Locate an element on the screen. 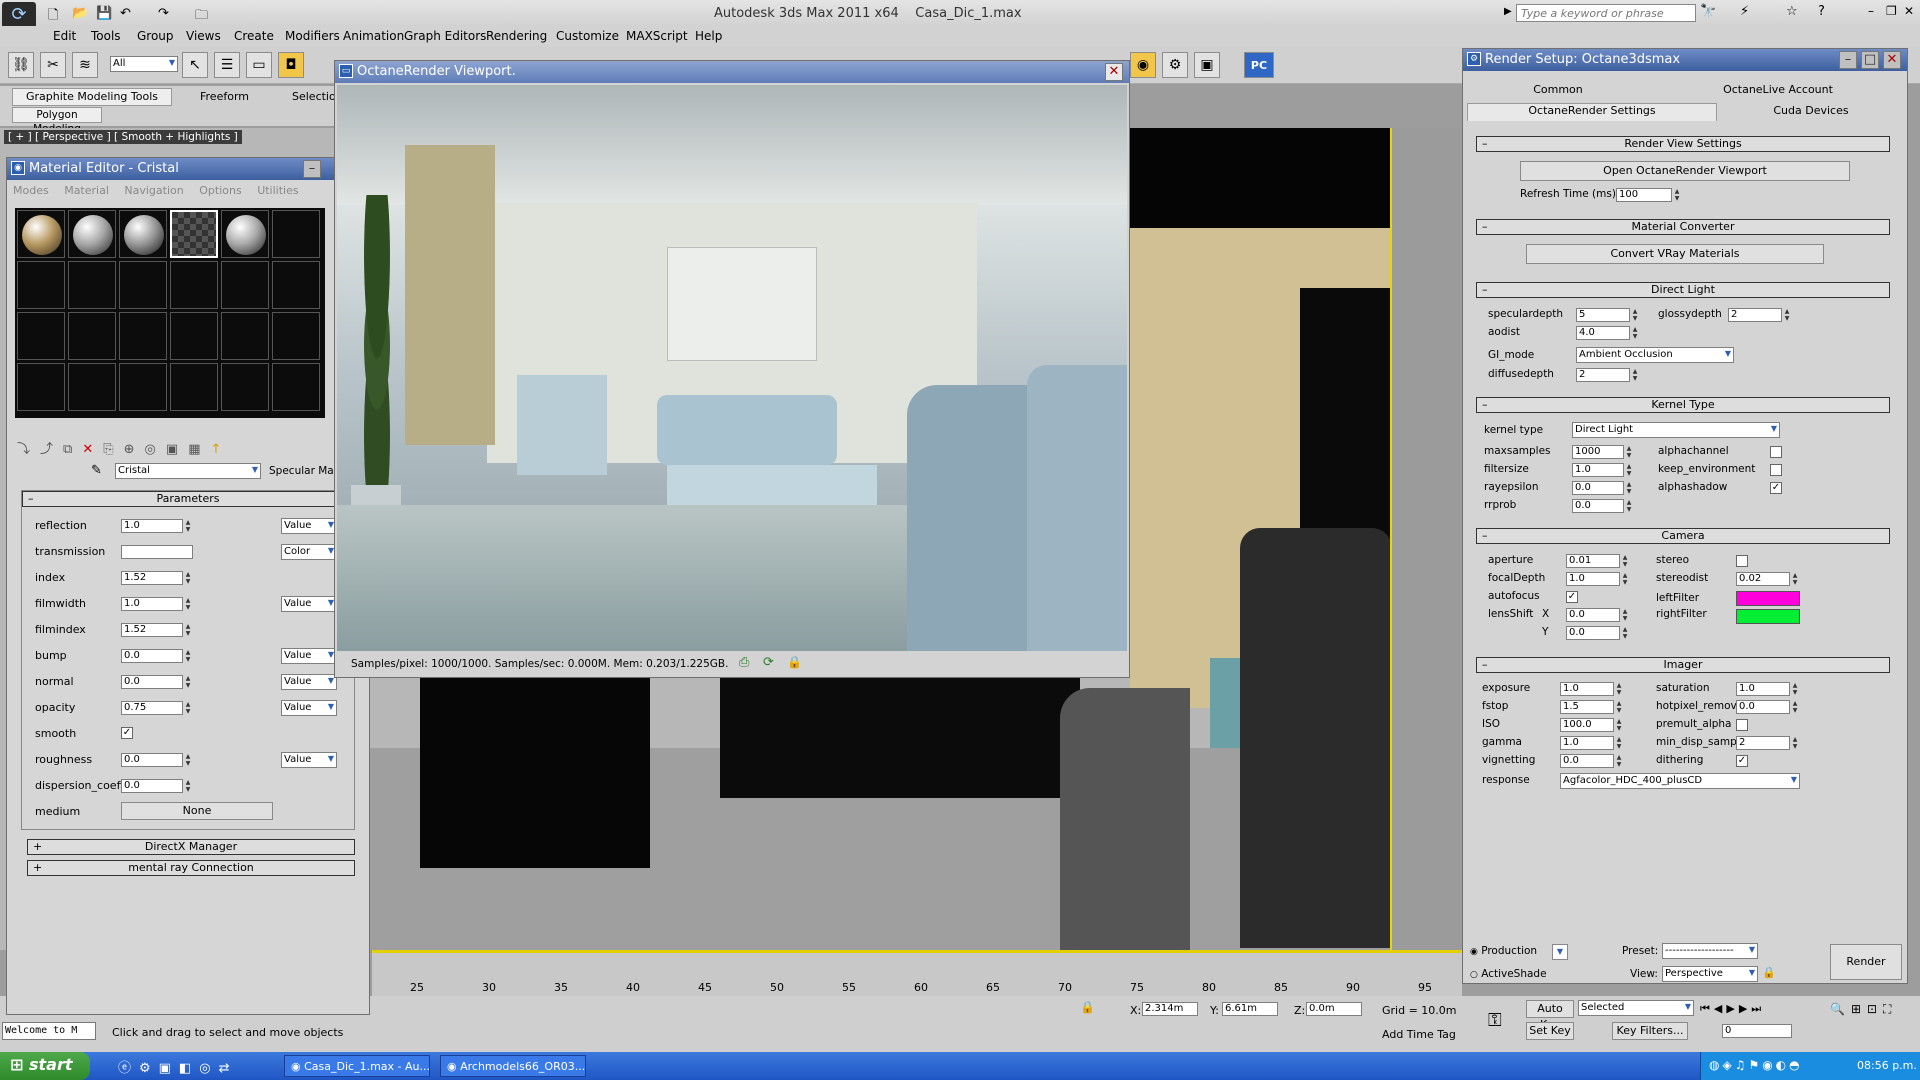 This screenshot has width=1920, height=1080. pick-material-icon: ✎ is located at coordinates (96, 470).